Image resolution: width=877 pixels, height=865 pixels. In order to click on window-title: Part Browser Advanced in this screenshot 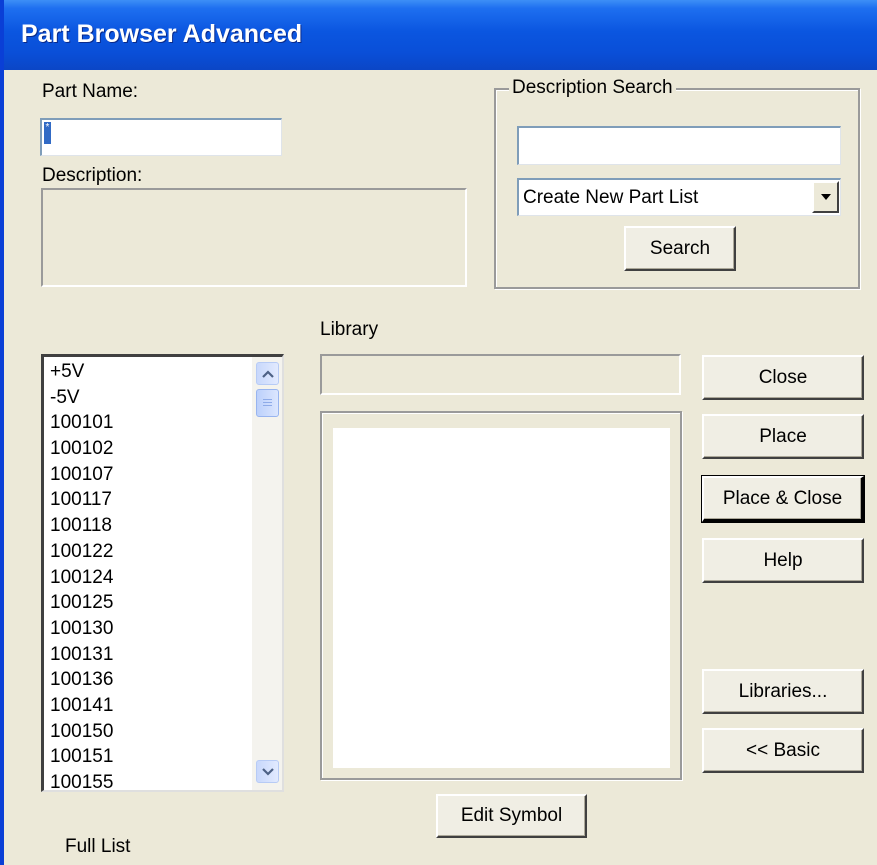, I will do `click(162, 34)`.